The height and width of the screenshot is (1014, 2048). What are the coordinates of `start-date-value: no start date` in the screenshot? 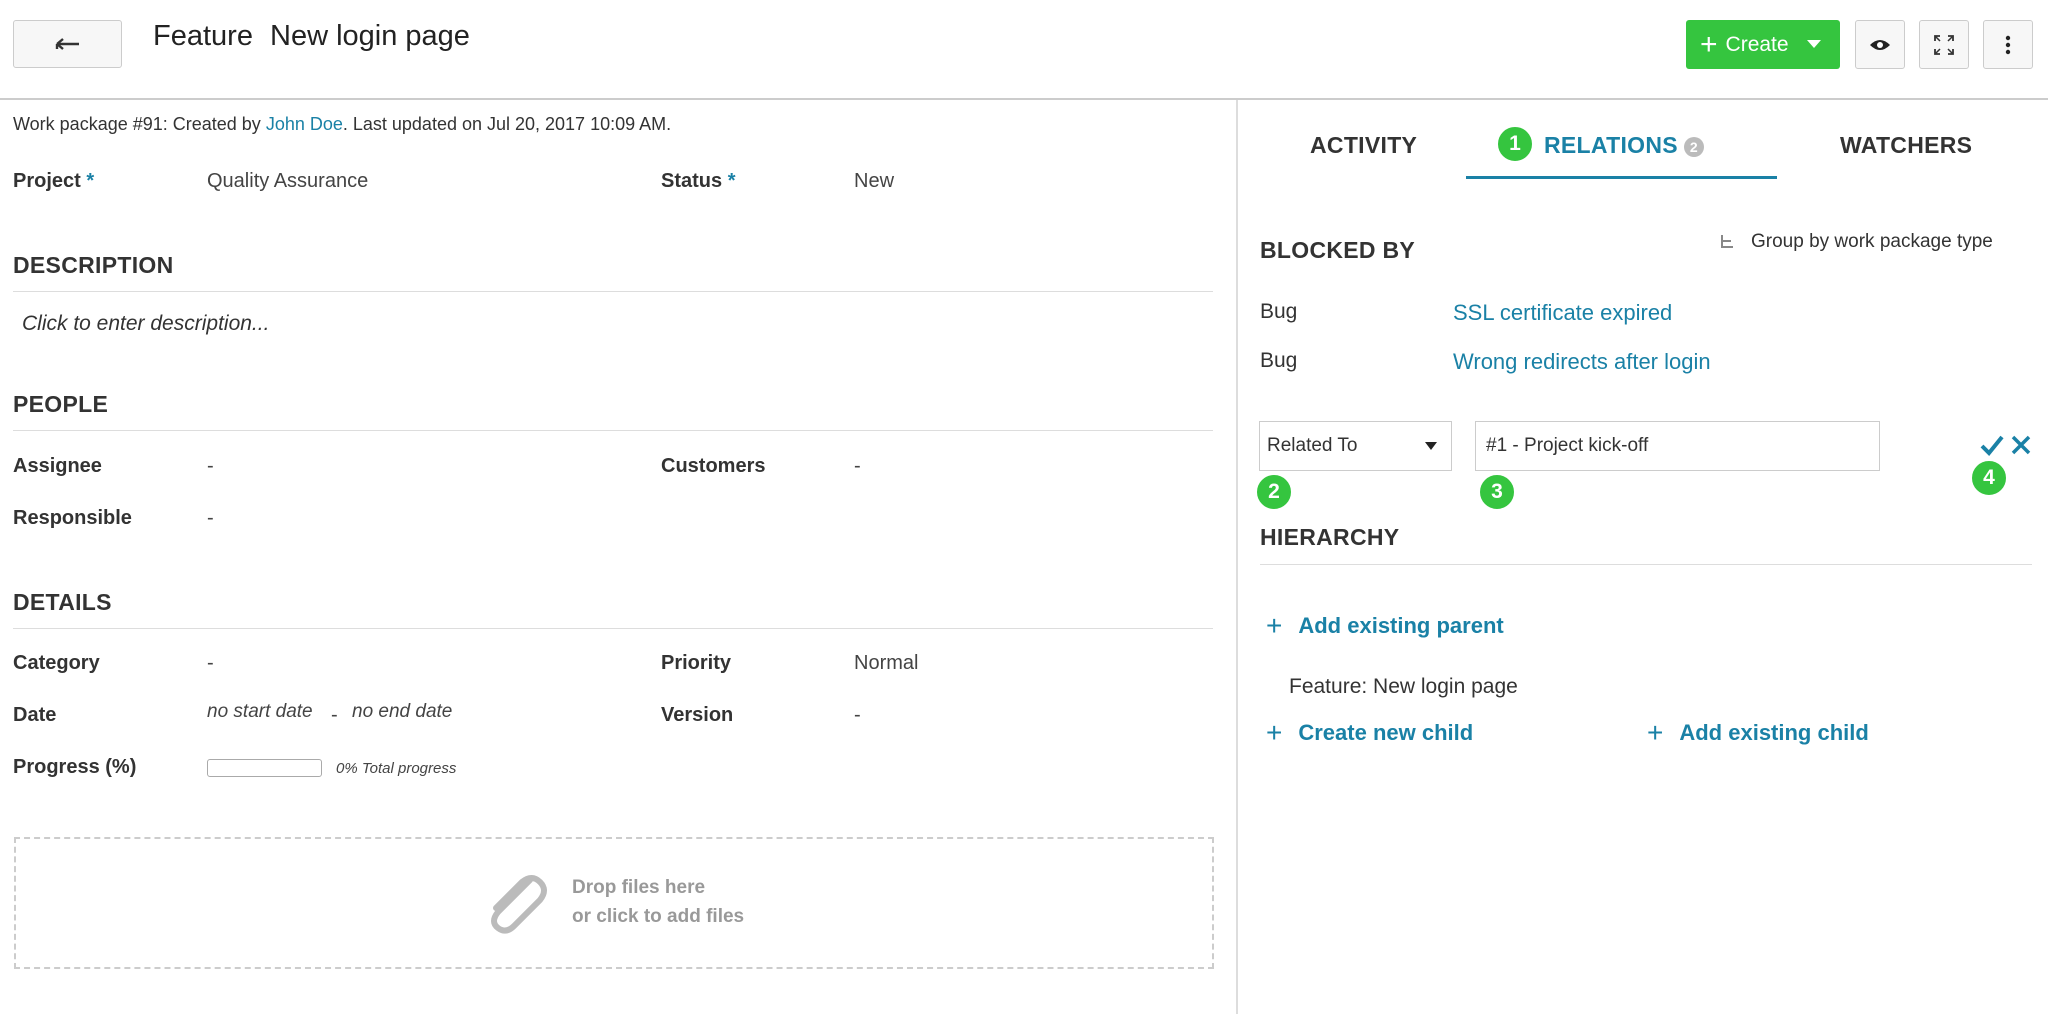 It's located at (260, 712).